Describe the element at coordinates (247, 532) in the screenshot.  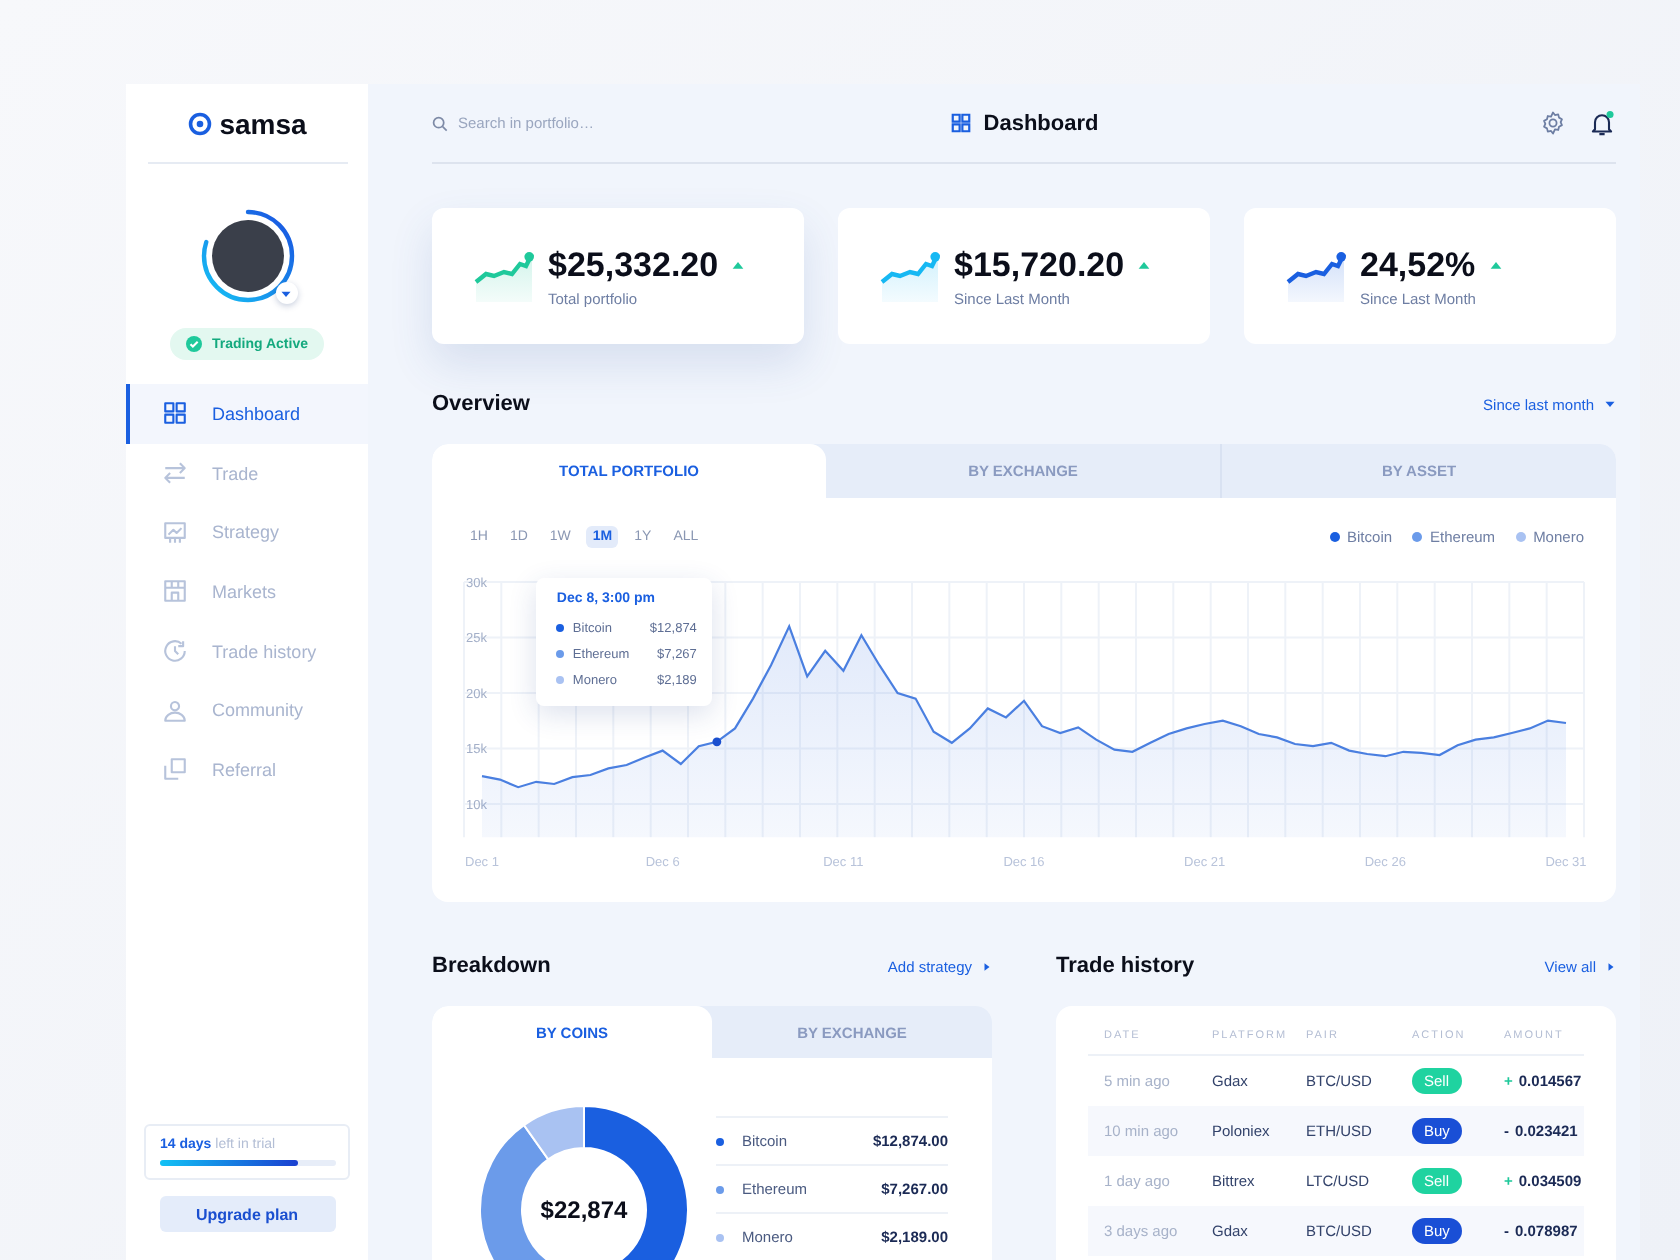
I see `nav-item: Strategy` at that location.